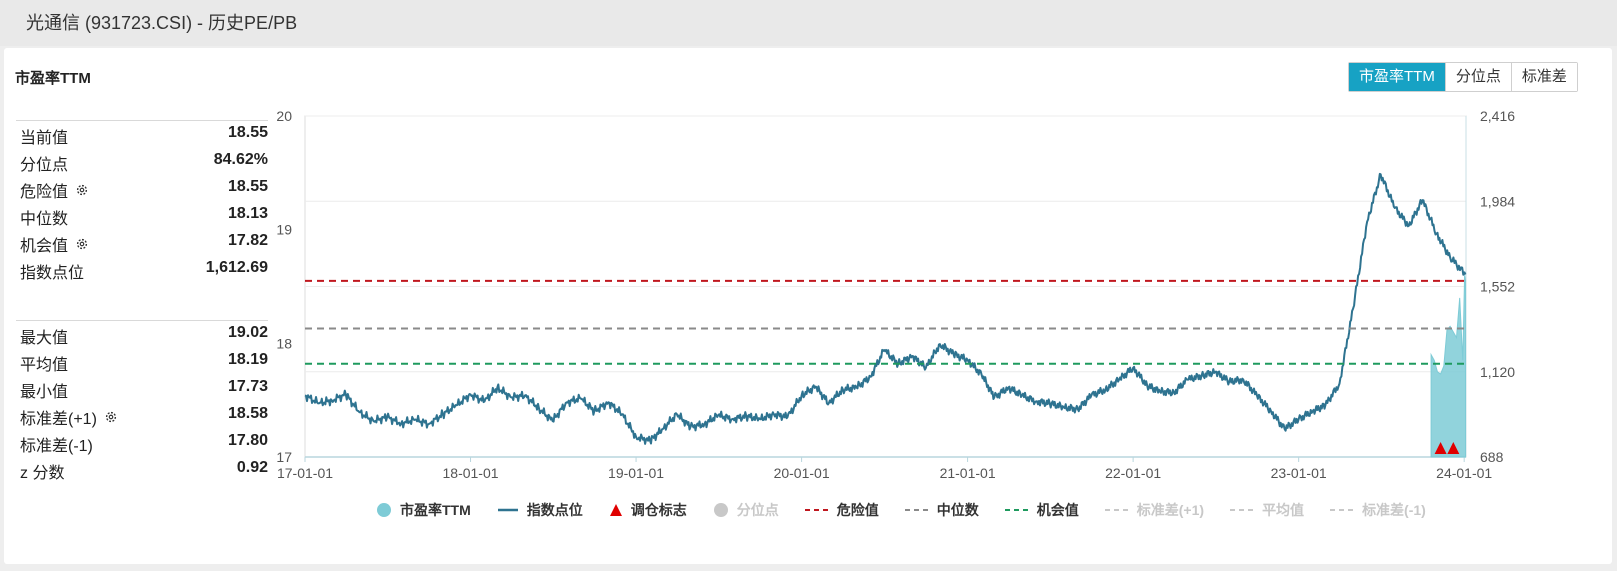 The width and height of the screenshot is (1617, 571). What do you see at coordinates (284, 116) in the screenshot?
I see `y-left-tick-label: 20` at bounding box center [284, 116].